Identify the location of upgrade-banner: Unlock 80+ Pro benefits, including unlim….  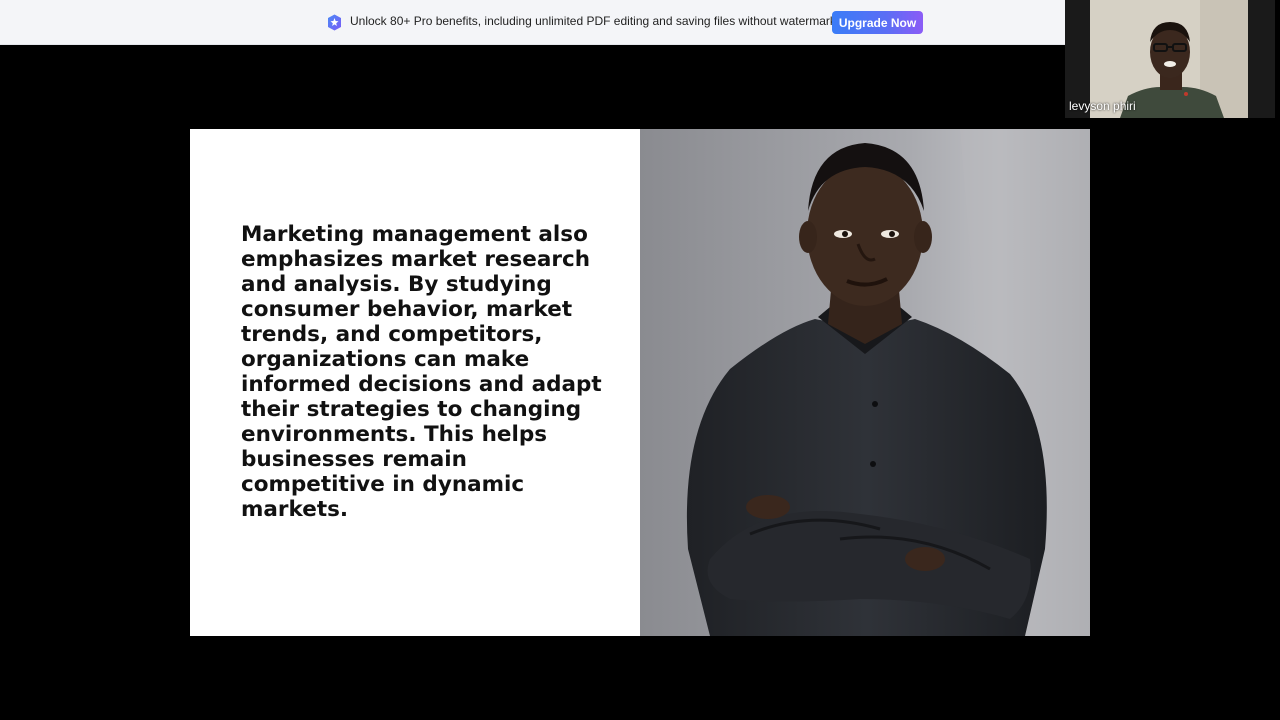
(532, 22).